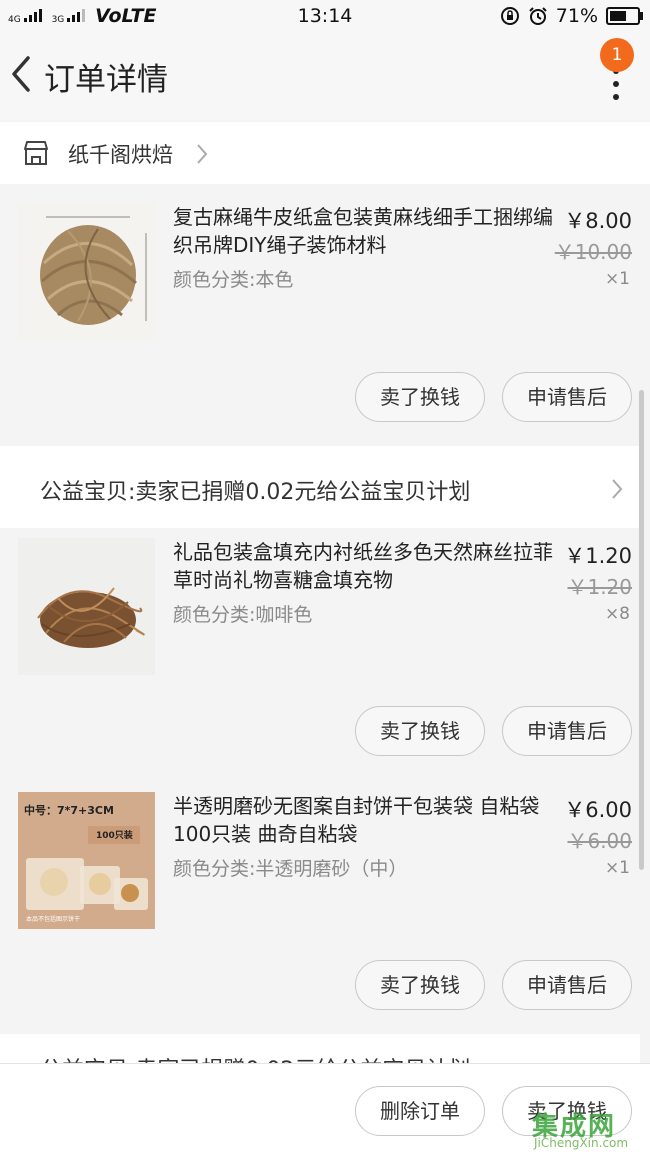 Image resolution: width=650 pixels, height=1156 pixels. What do you see at coordinates (86, 606) in the screenshot?
I see `product-image-raffia-filler` at bounding box center [86, 606].